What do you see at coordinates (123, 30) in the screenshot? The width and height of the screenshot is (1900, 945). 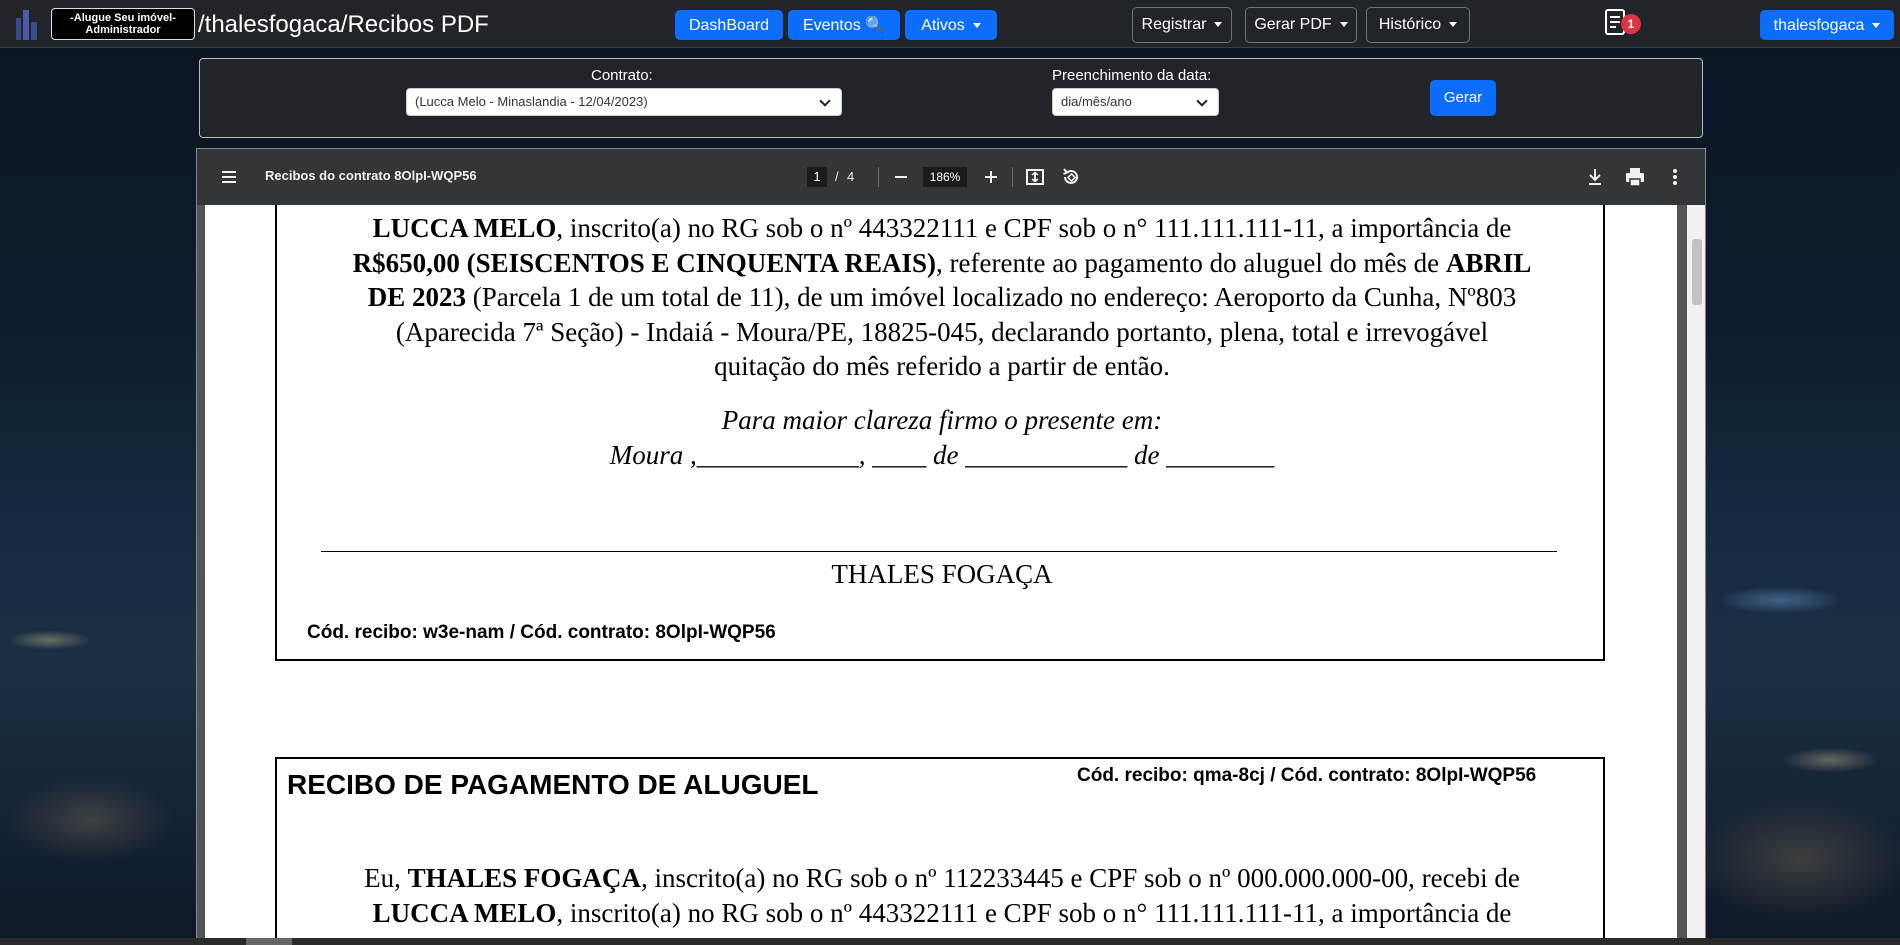 I see `logo-line-2: Administrador` at bounding box center [123, 30].